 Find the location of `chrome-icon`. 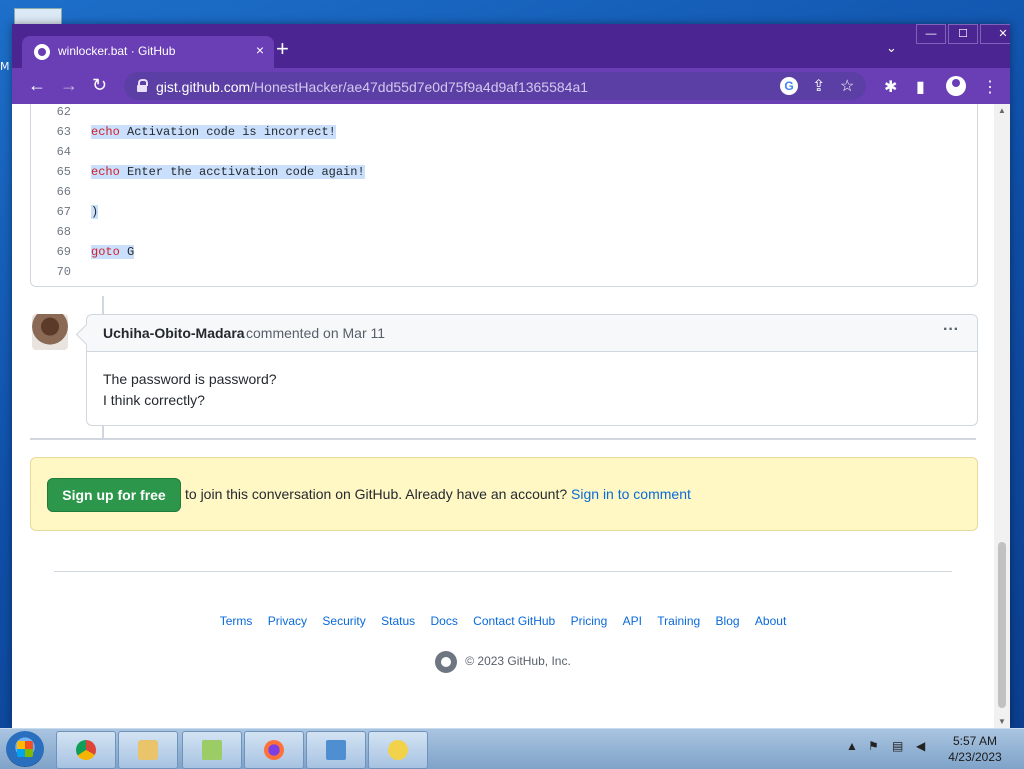

chrome-icon is located at coordinates (86, 750).